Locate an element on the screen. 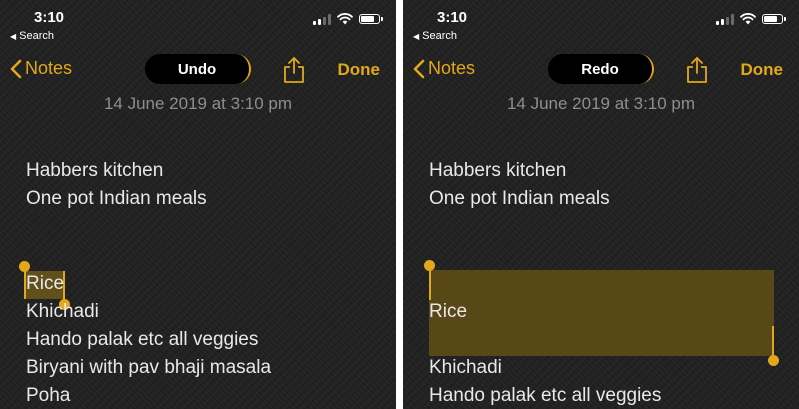 The image size is (799, 409). selection-start-handle is located at coordinates (430, 283).